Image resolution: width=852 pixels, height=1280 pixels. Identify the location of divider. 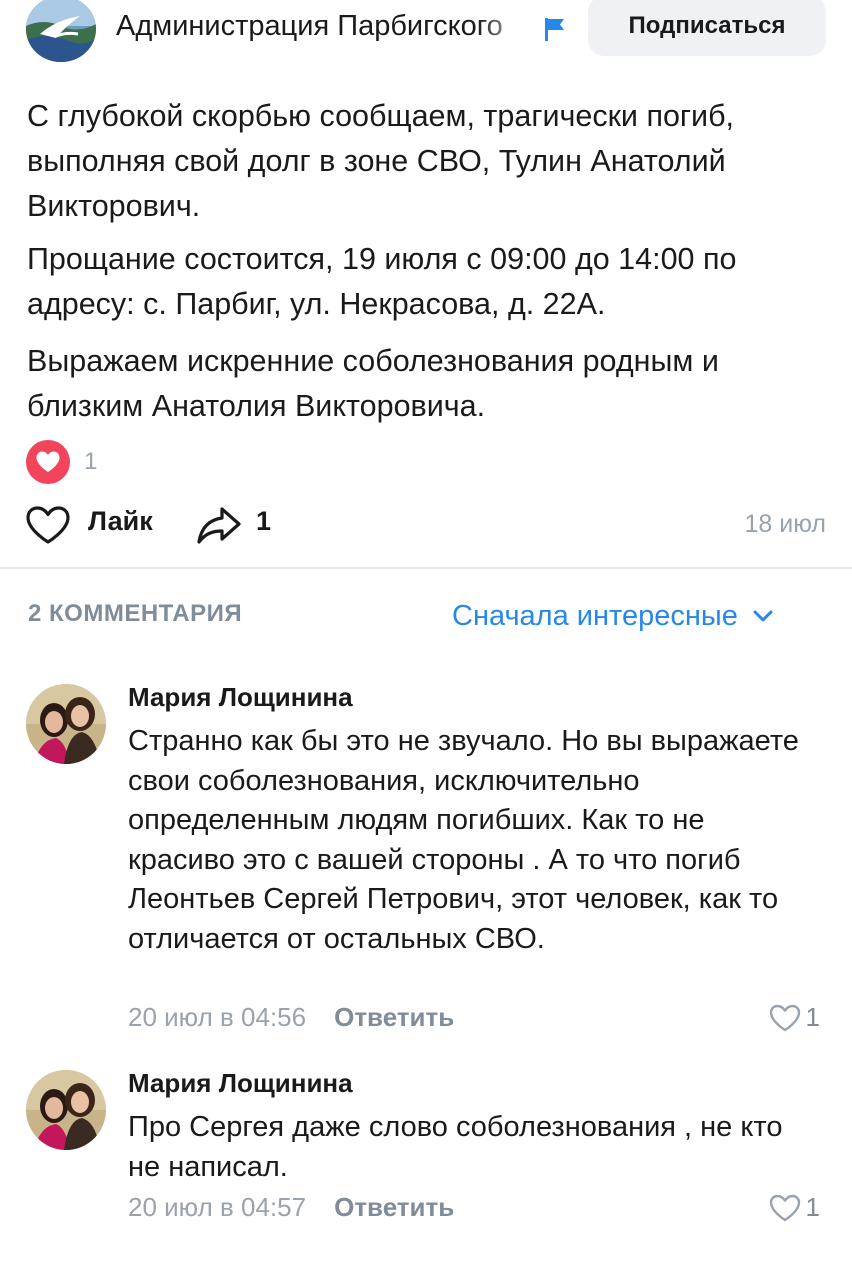
(426, 568).